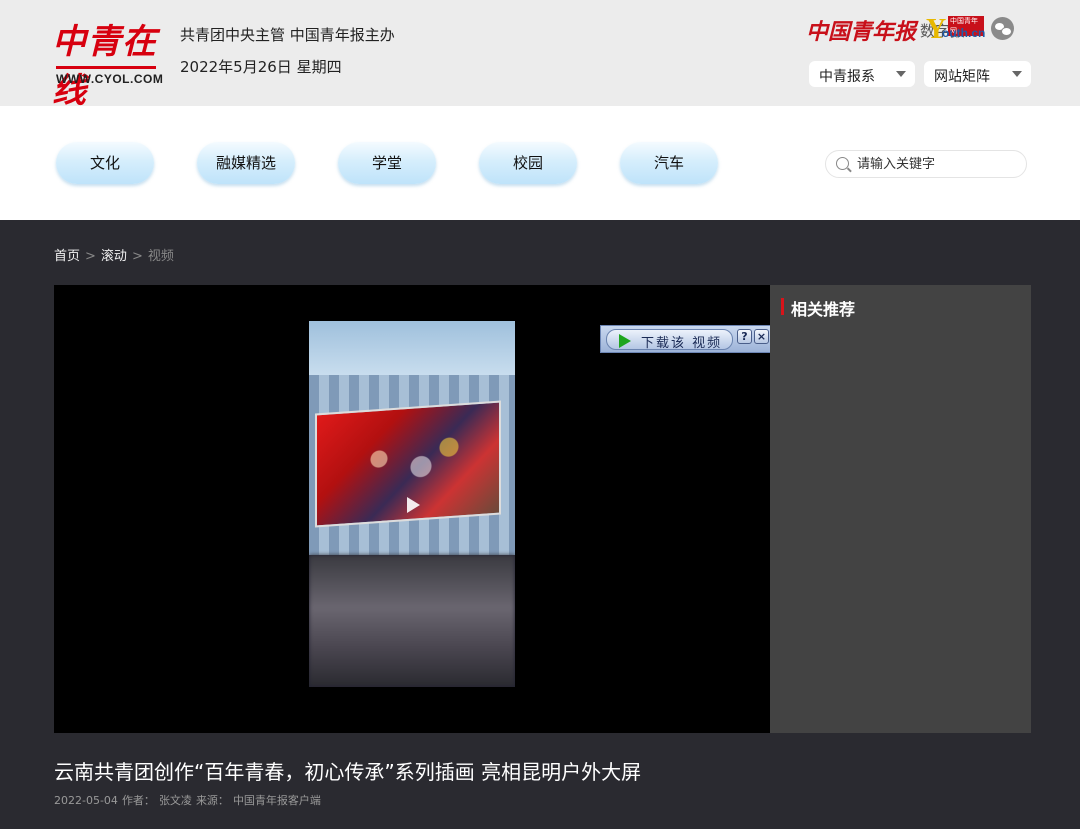 Image resolution: width=1080 pixels, height=829 pixels. I want to click on logo-chinese: 中青在线, so click(104, 66).